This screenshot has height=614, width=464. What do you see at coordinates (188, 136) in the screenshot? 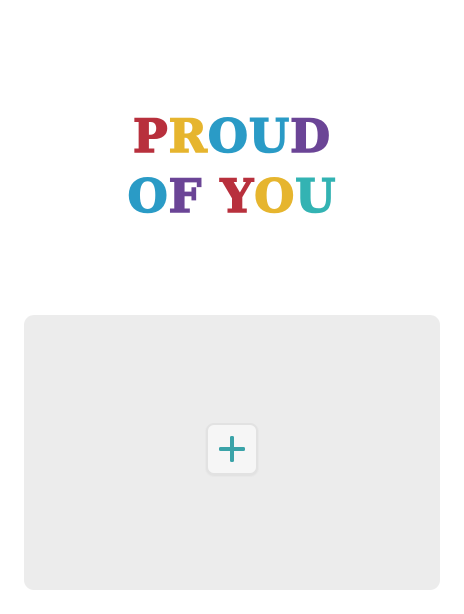
I see `title-letter: R` at bounding box center [188, 136].